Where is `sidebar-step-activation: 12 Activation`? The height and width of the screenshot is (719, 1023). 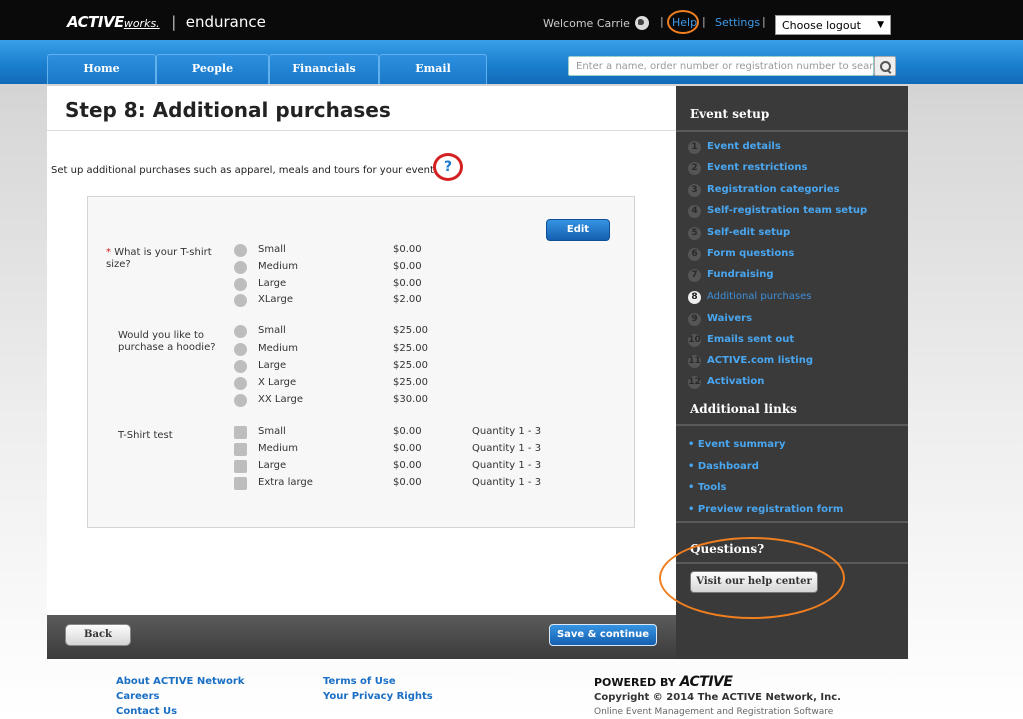 sidebar-step-activation: 12 Activation is located at coordinates (726, 384).